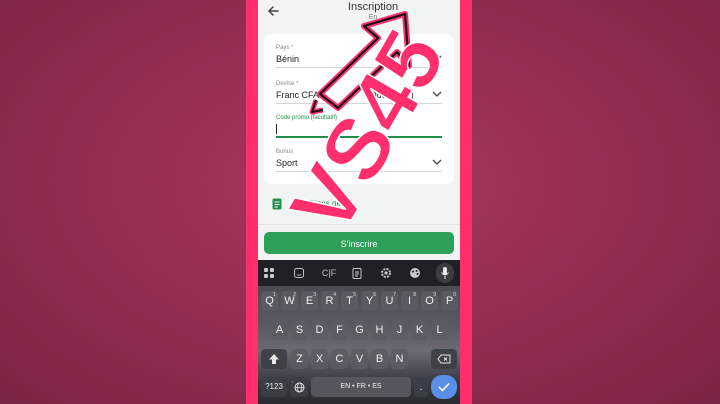  Describe the element at coordinates (390, 95) in the screenshot. I see `currency-value-right: l'Oue (XOF)` at that location.